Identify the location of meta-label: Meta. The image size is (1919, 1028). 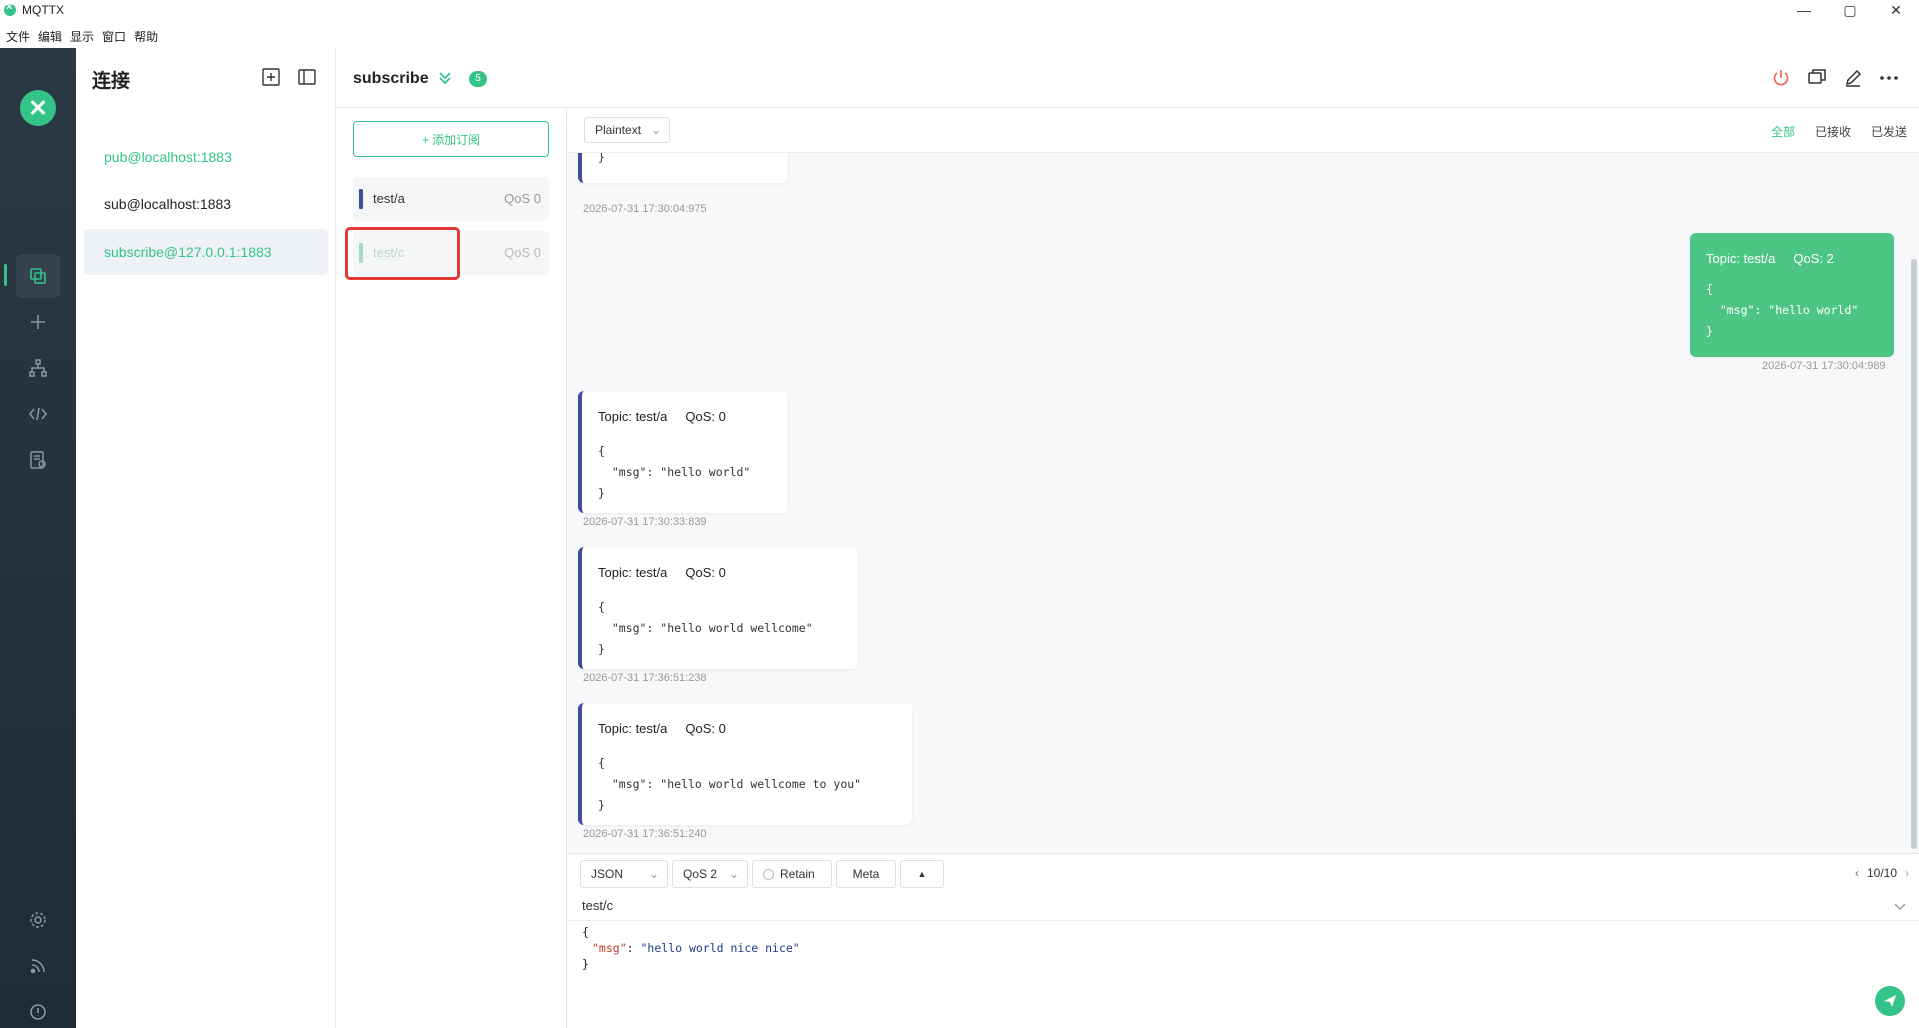
(866, 874).